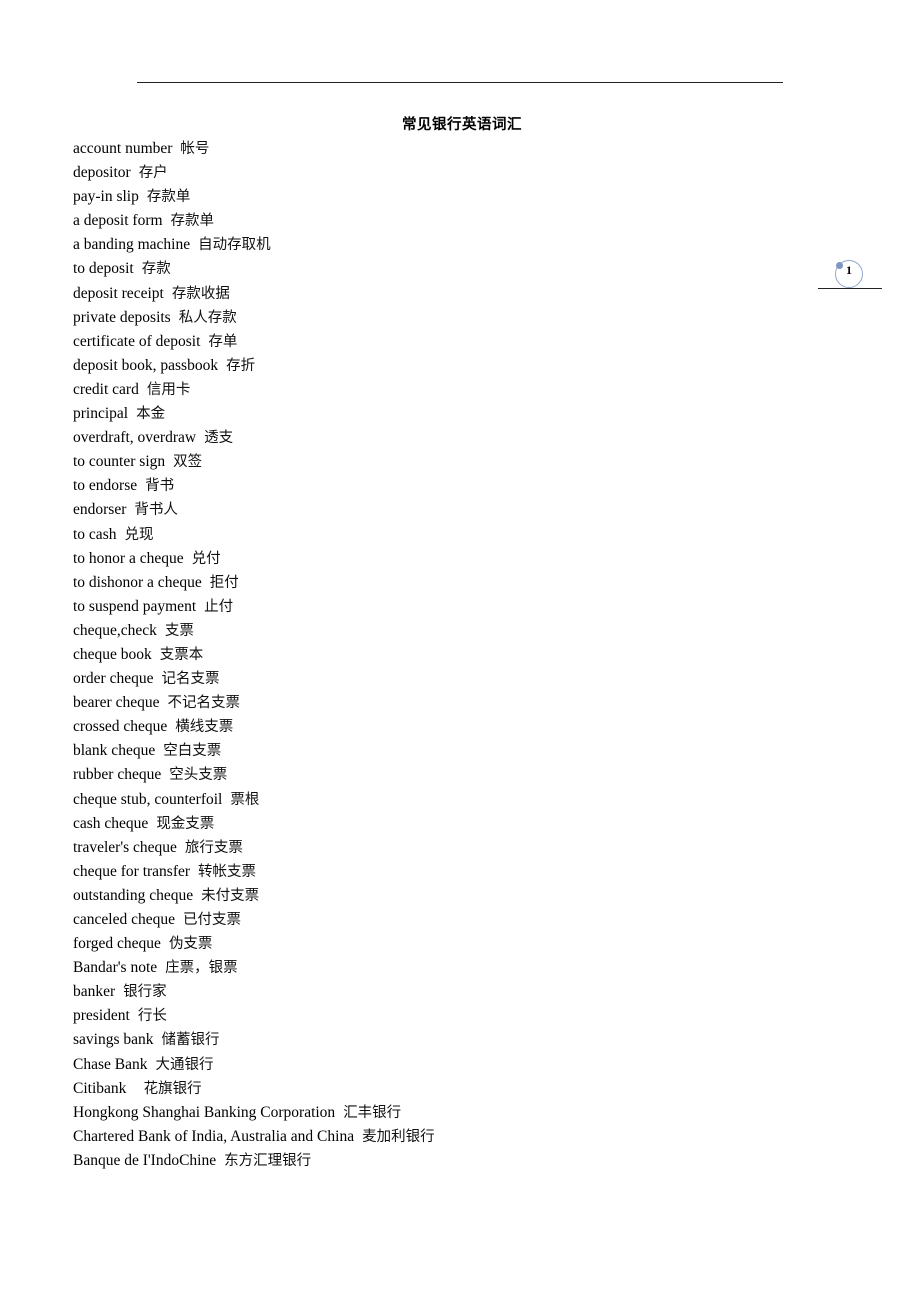 Image resolution: width=920 pixels, height=1302 pixels. Describe the element at coordinates (254, 920) in the screenshot. I see `vocabulary-entry: canceled cheque 已付支票` at that location.